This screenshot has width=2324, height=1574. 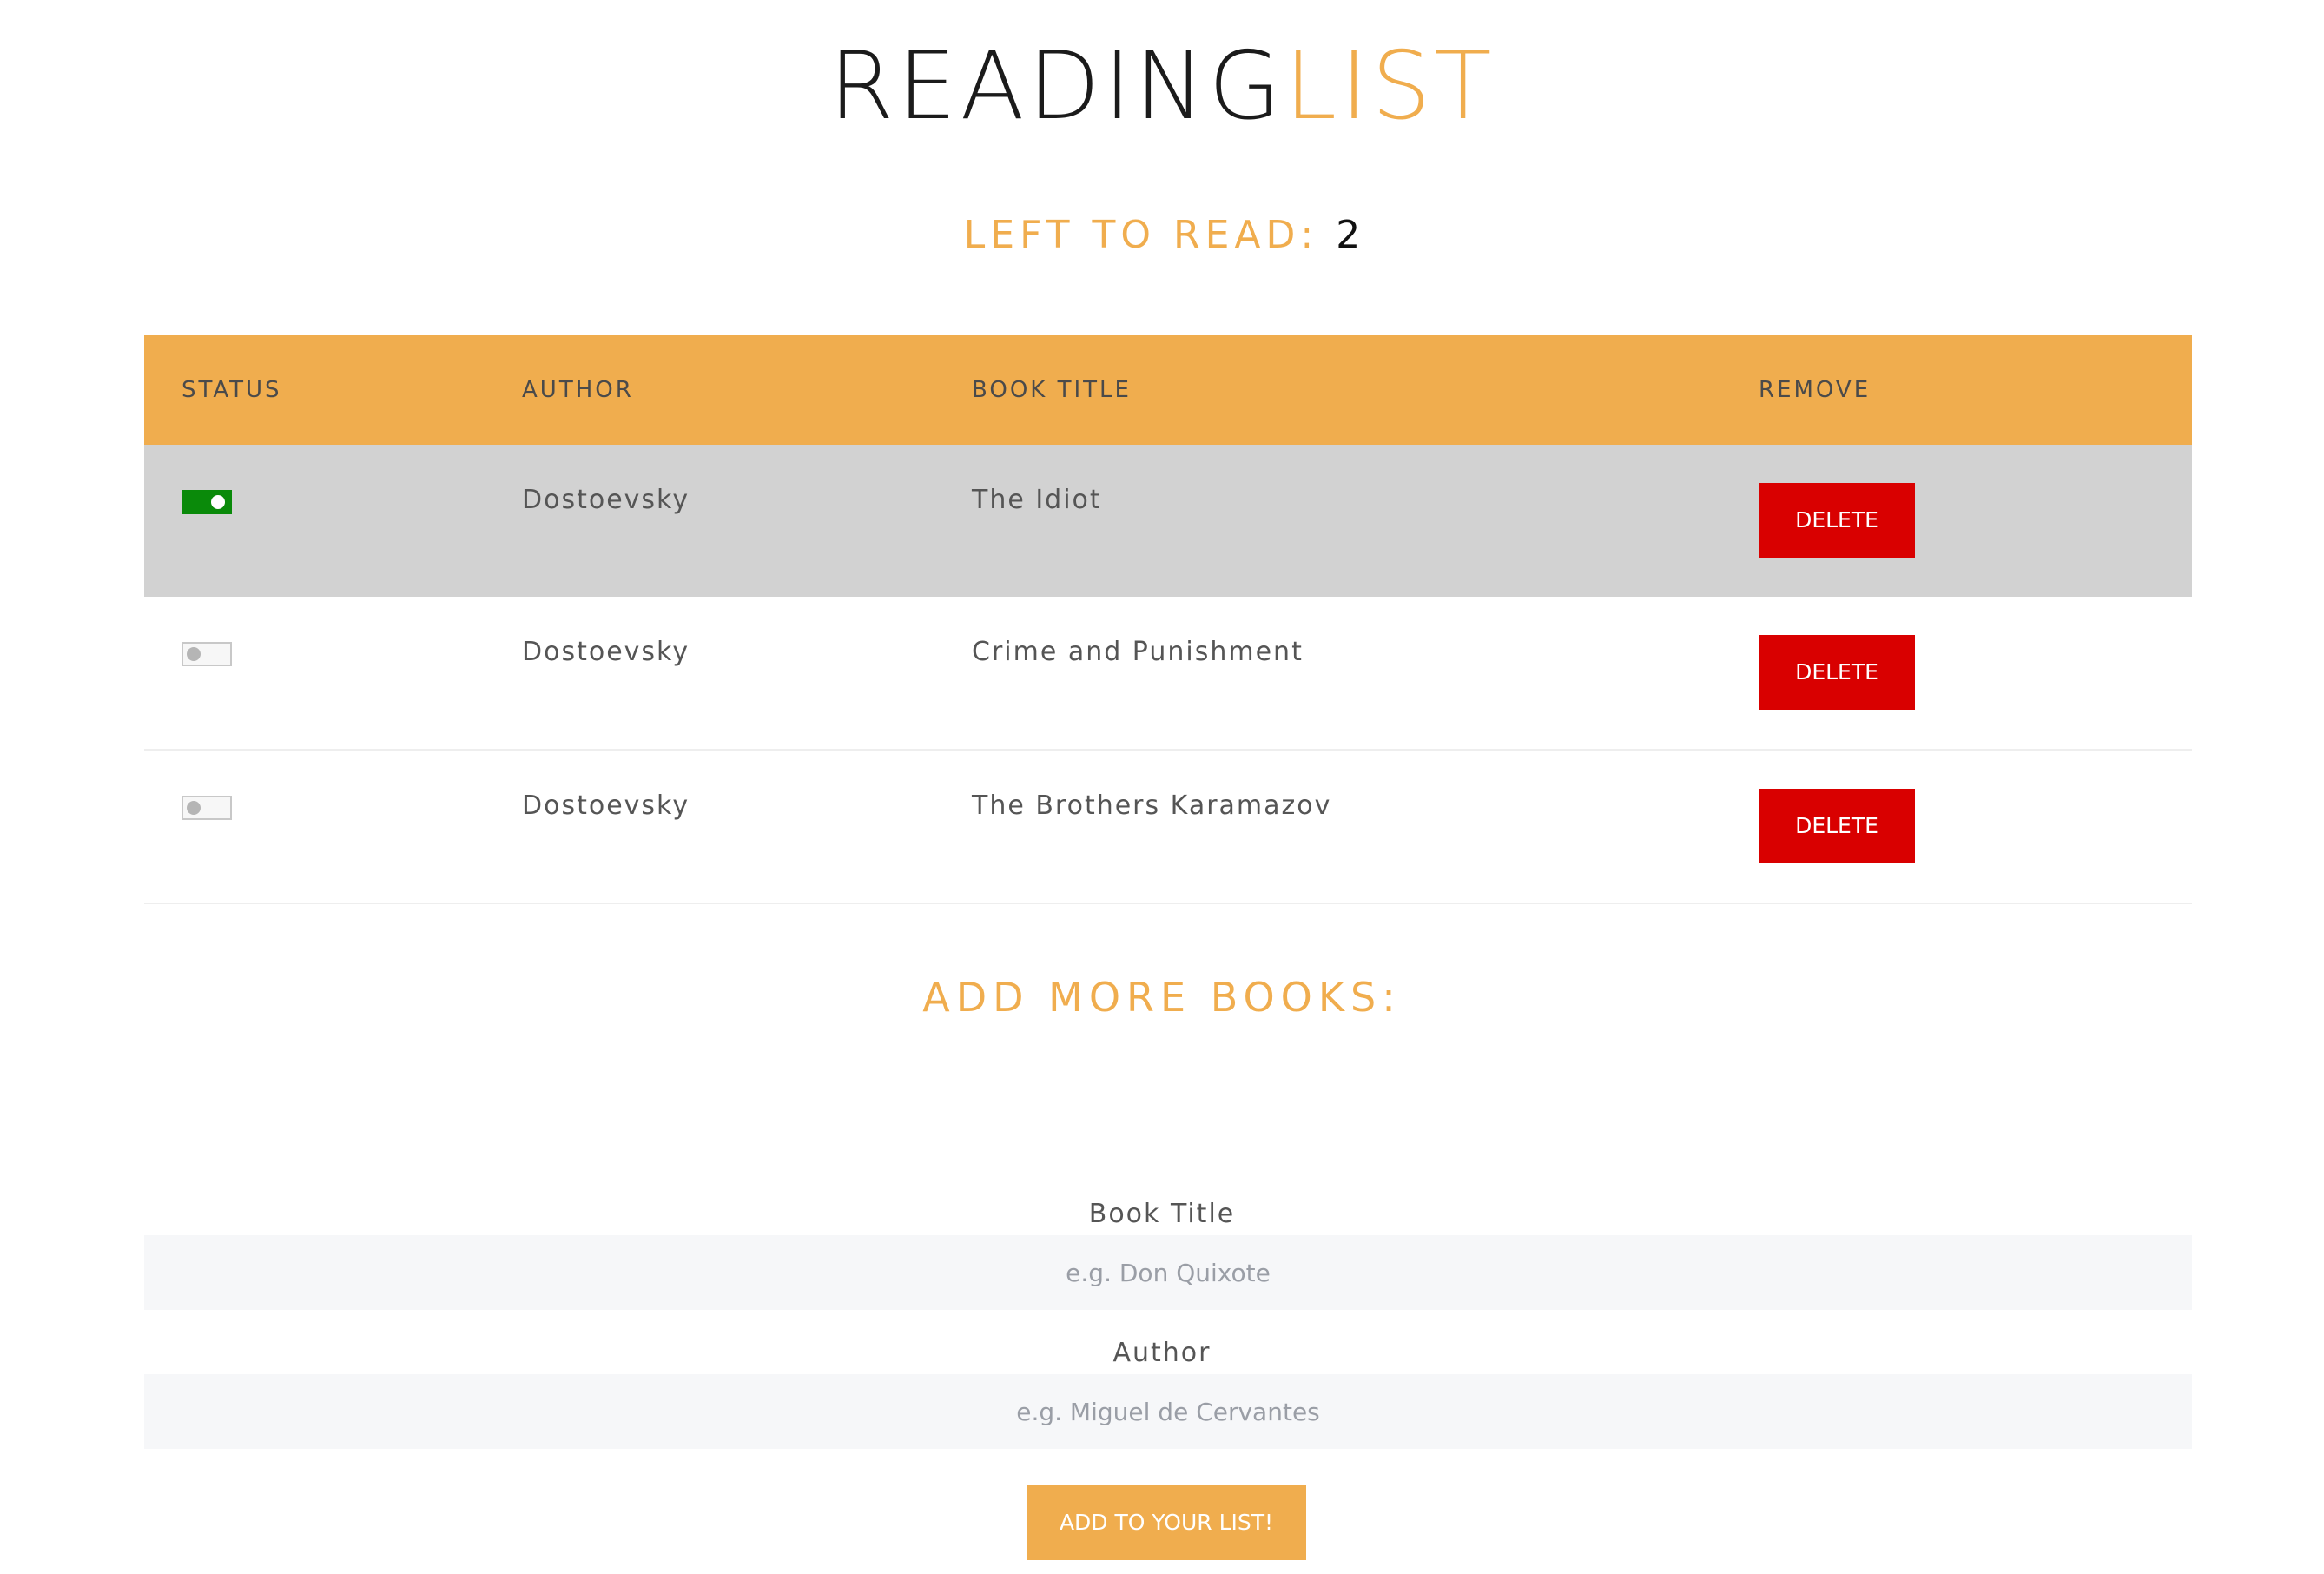 What do you see at coordinates (1138, 652) in the screenshot?
I see `book-title-text: Crime and Punishment` at bounding box center [1138, 652].